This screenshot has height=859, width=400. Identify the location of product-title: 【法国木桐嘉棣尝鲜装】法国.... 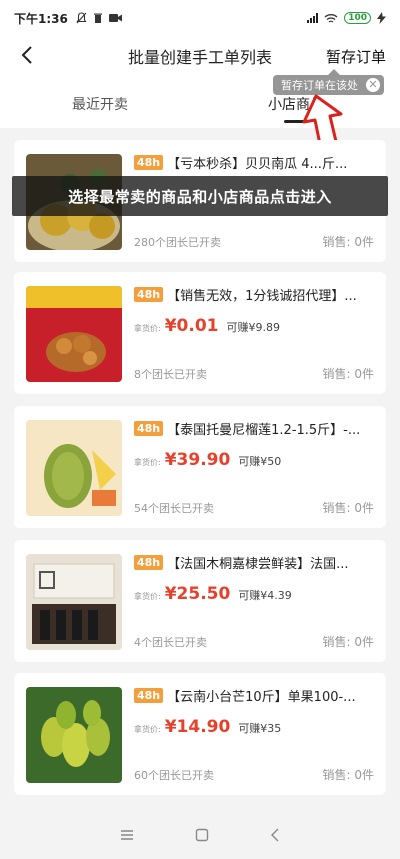
(258, 564).